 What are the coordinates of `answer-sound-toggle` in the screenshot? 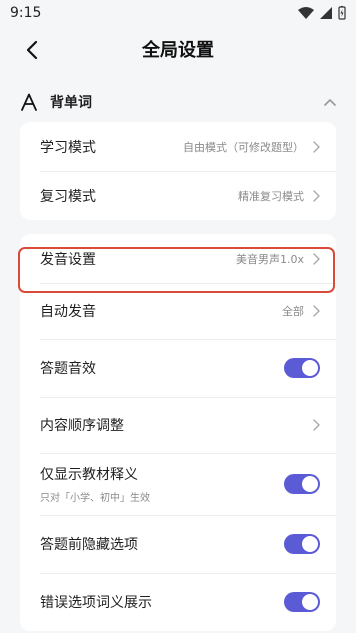 It's located at (302, 368).